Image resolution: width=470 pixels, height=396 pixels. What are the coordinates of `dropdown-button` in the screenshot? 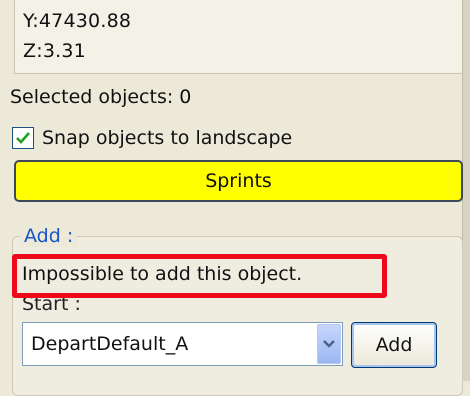 It's located at (329, 344).